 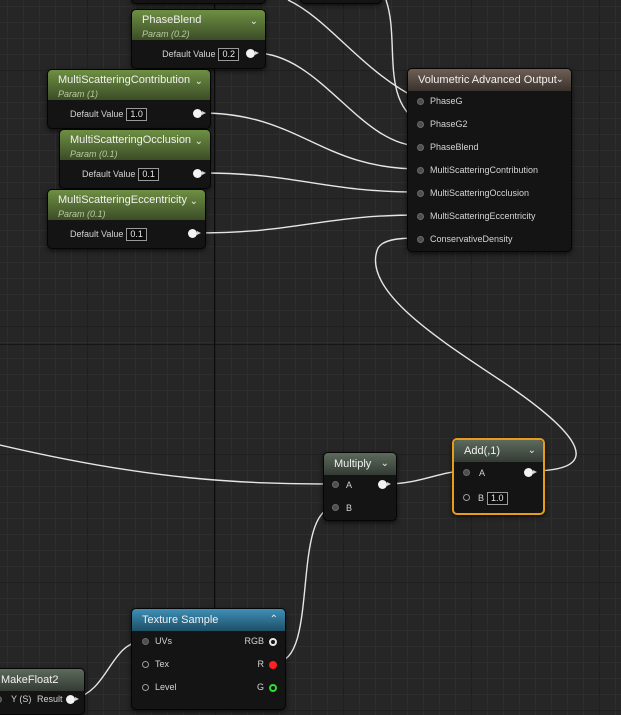 I want to click on input-label-level: Level, so click(x=166, y=687).